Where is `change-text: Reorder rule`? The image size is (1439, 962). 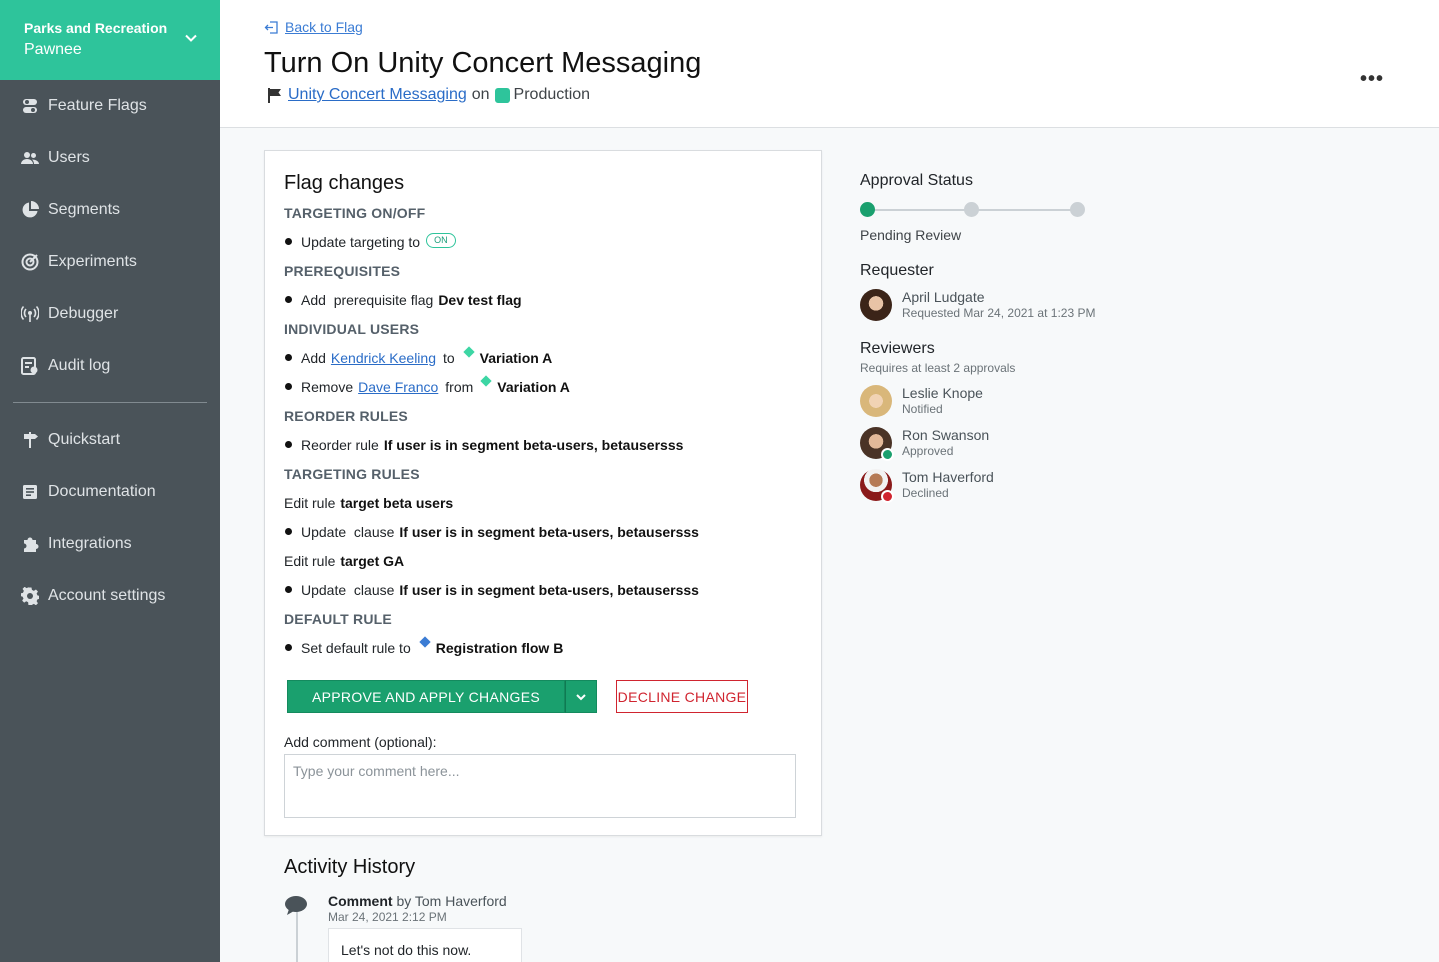 change-text: Reorder rule is located at coordinates (340, 445).